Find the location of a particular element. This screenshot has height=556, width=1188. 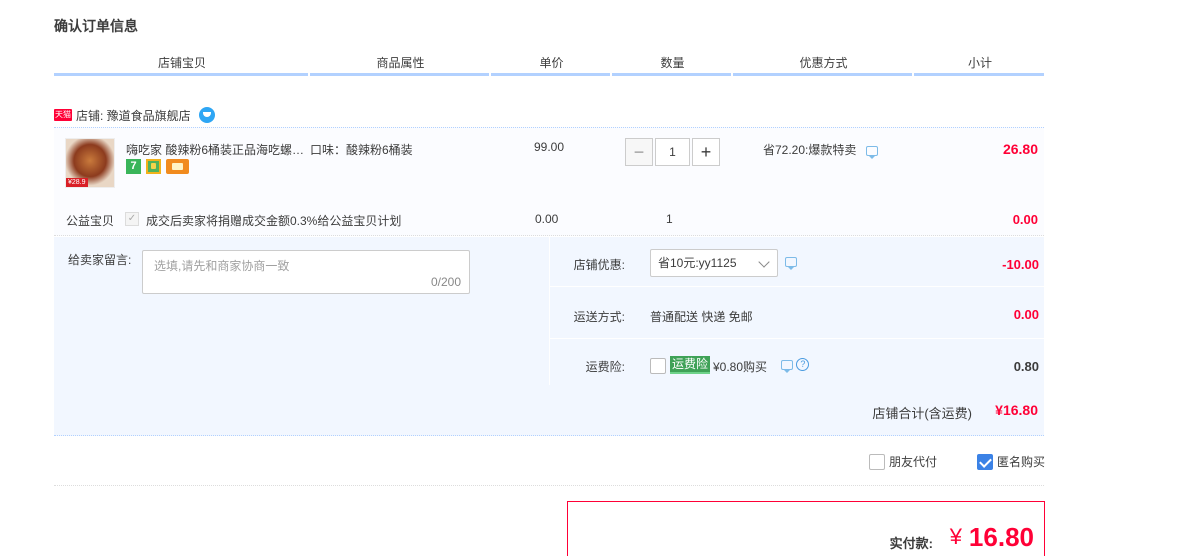

payment-amount: 16.80 is located at coordinates (1001, 537).